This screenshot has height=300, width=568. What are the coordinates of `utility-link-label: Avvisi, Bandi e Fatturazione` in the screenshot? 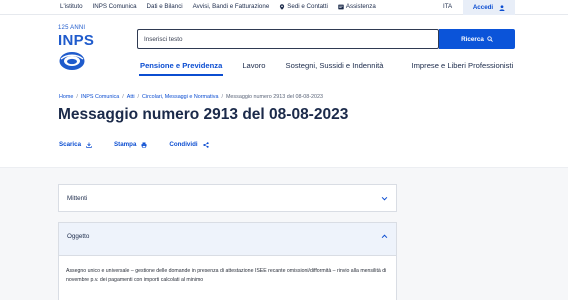 It's located at (231, 6).